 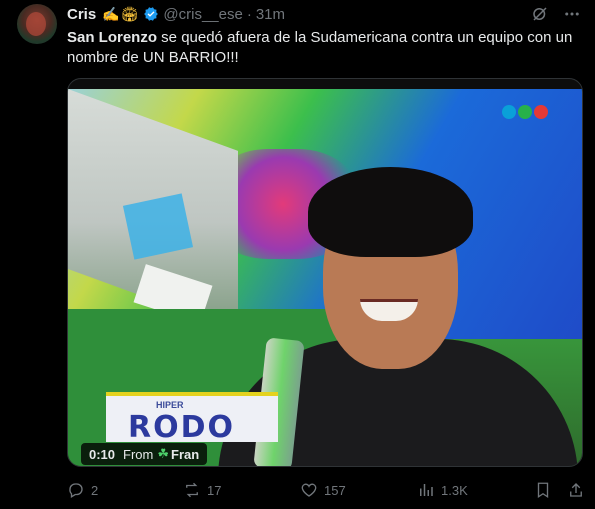 I want to click on video-overlay-logo: HIPER RODO, so click(x=192, y=418).